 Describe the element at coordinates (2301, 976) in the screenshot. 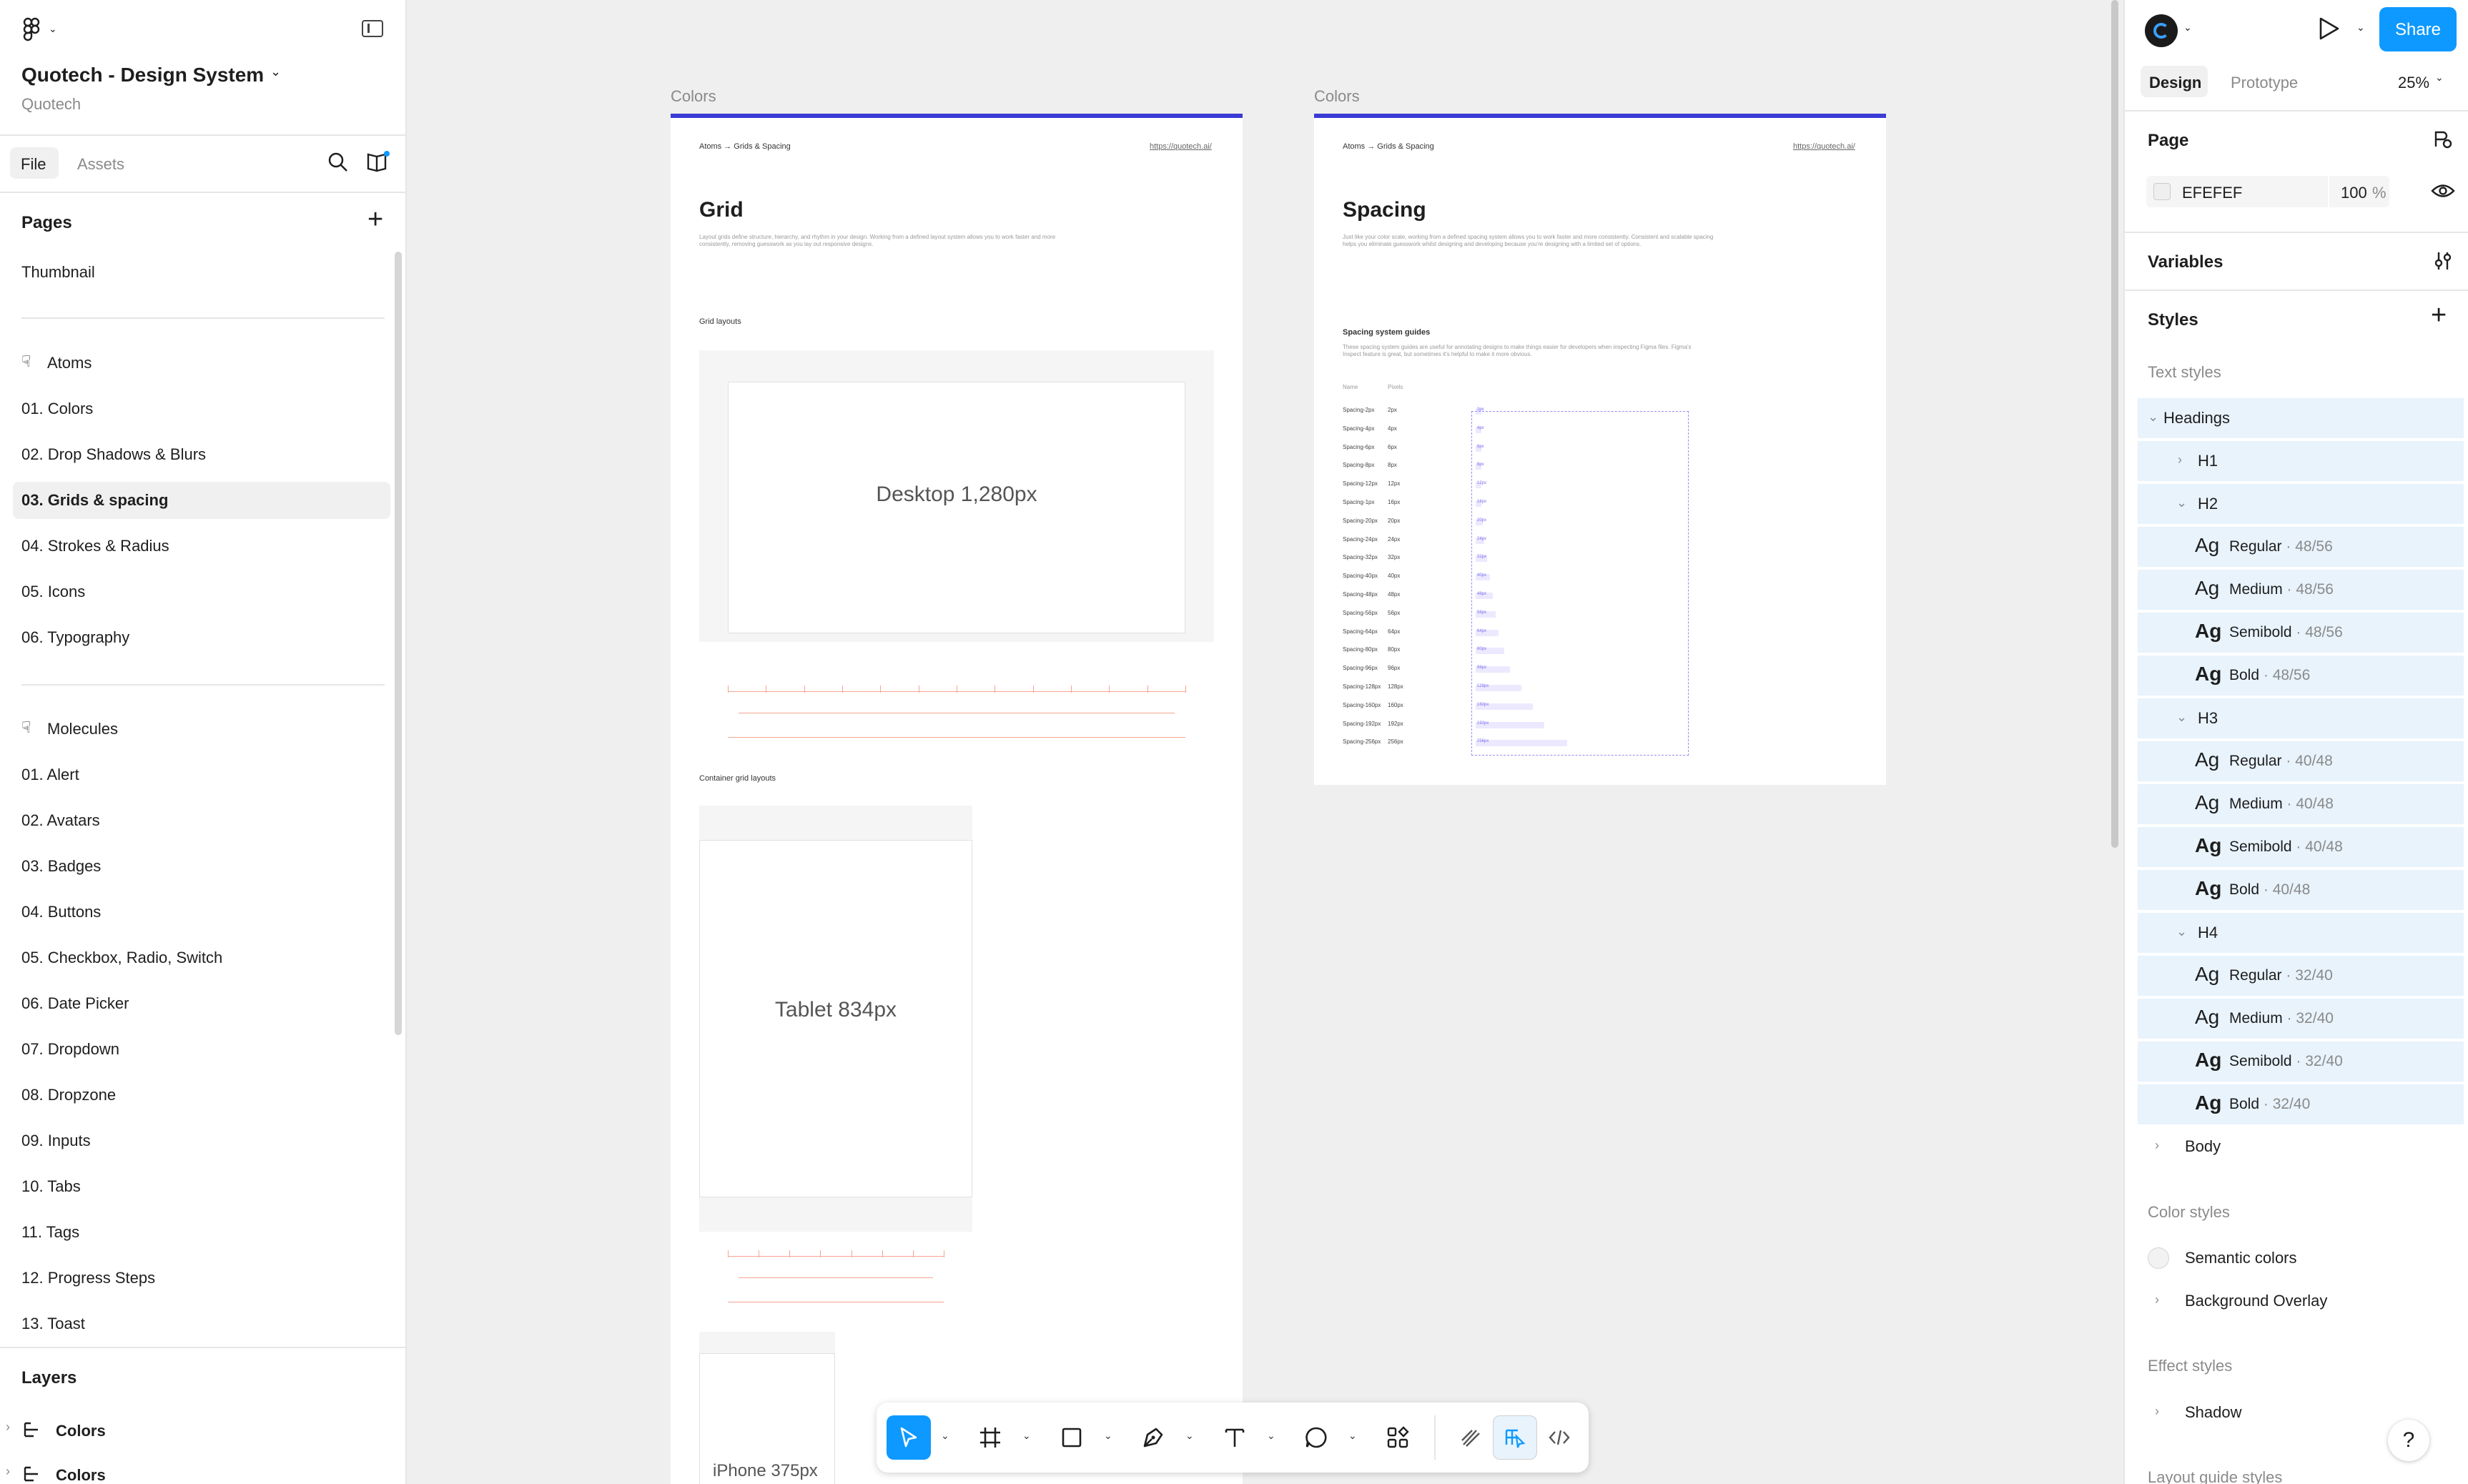

I see `text-style-item: Ag Regular · 32/40` at that location.